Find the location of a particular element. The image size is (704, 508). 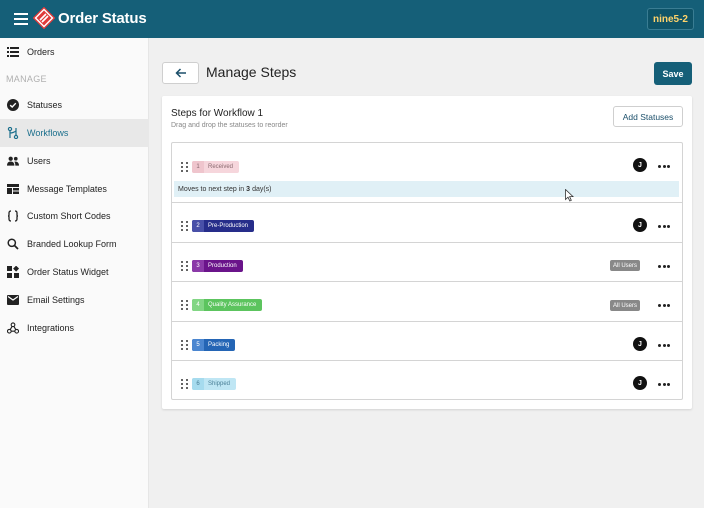

mouse-cursor-icon is located at coordinates (569, 195).